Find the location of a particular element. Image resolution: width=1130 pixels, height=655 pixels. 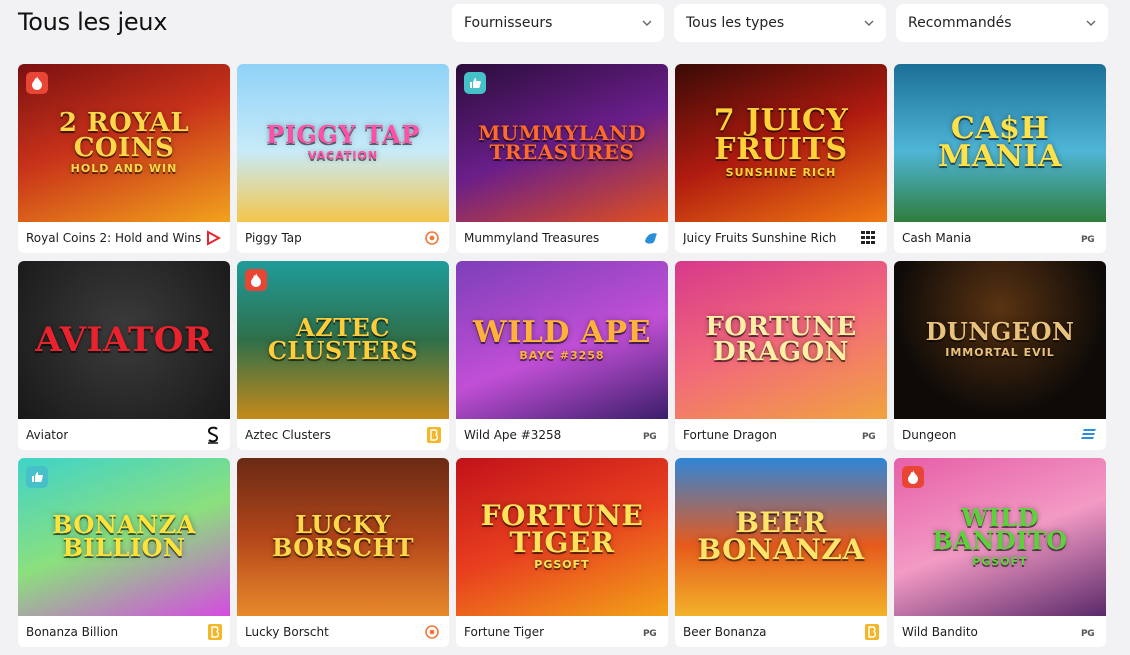

game-card: BEER BONANZA Beer Bonanza is located at coordinates (781, 552).